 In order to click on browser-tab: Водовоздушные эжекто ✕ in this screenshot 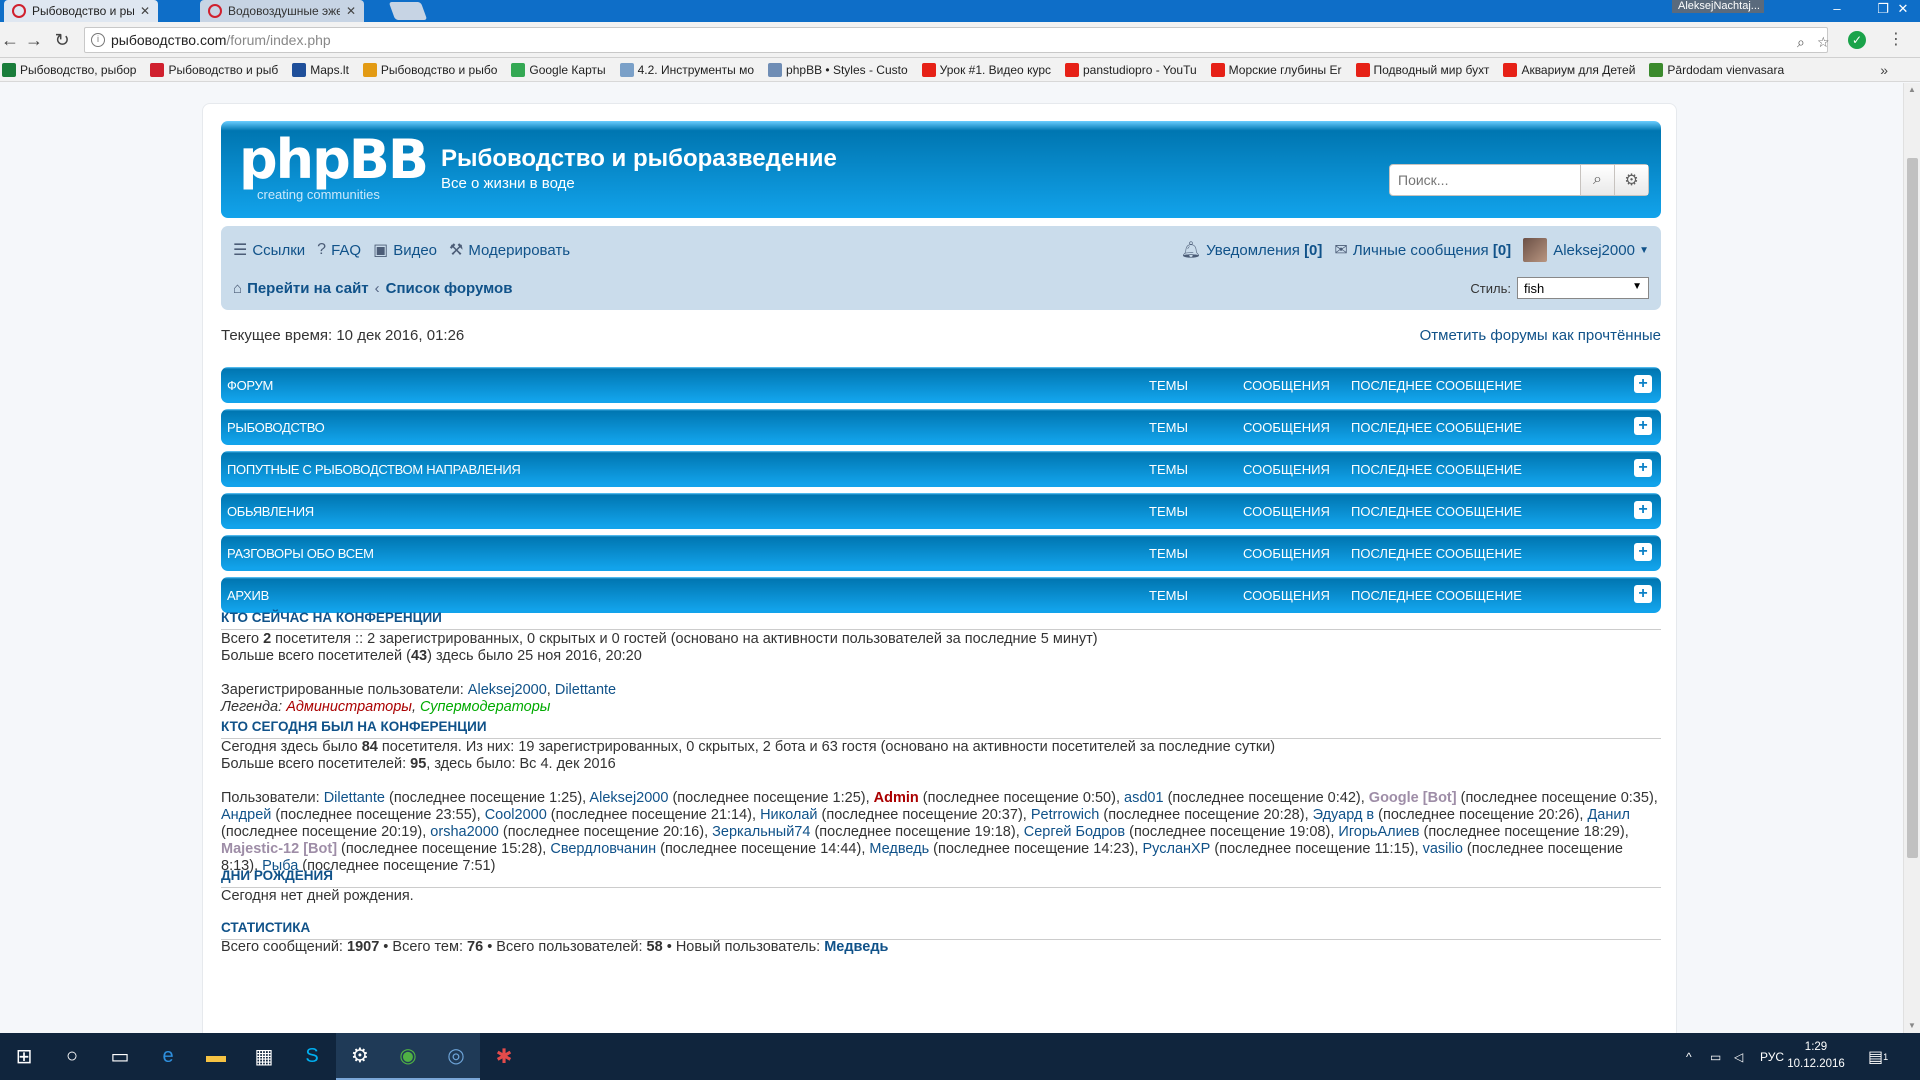, I will do `click(282, 11)`.